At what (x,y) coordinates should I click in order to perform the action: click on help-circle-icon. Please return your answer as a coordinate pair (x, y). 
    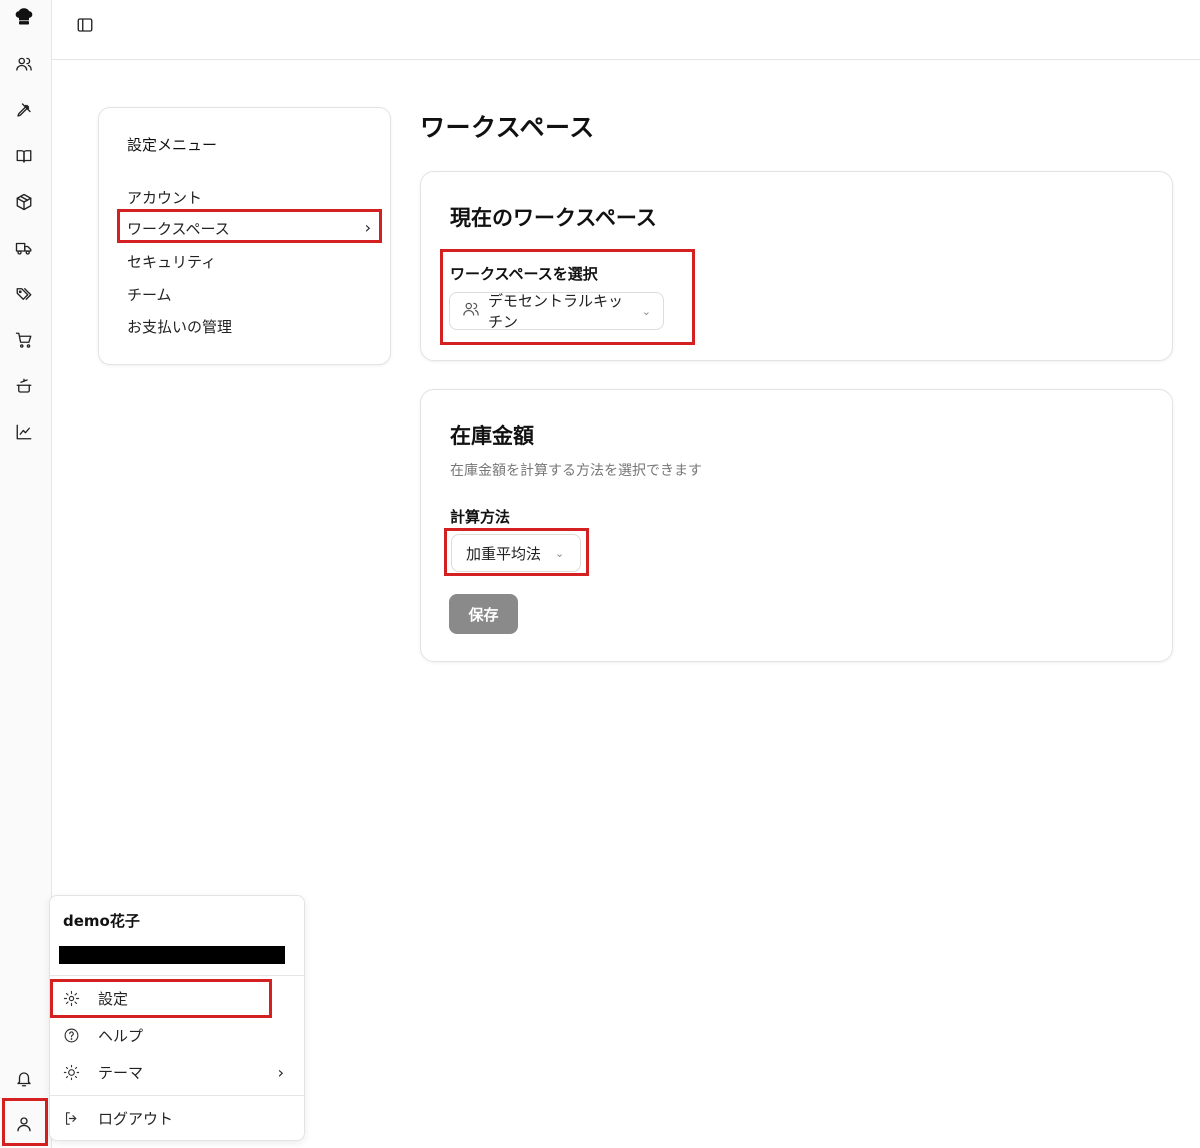
    Looking at the image, I should click on (71, 1035).